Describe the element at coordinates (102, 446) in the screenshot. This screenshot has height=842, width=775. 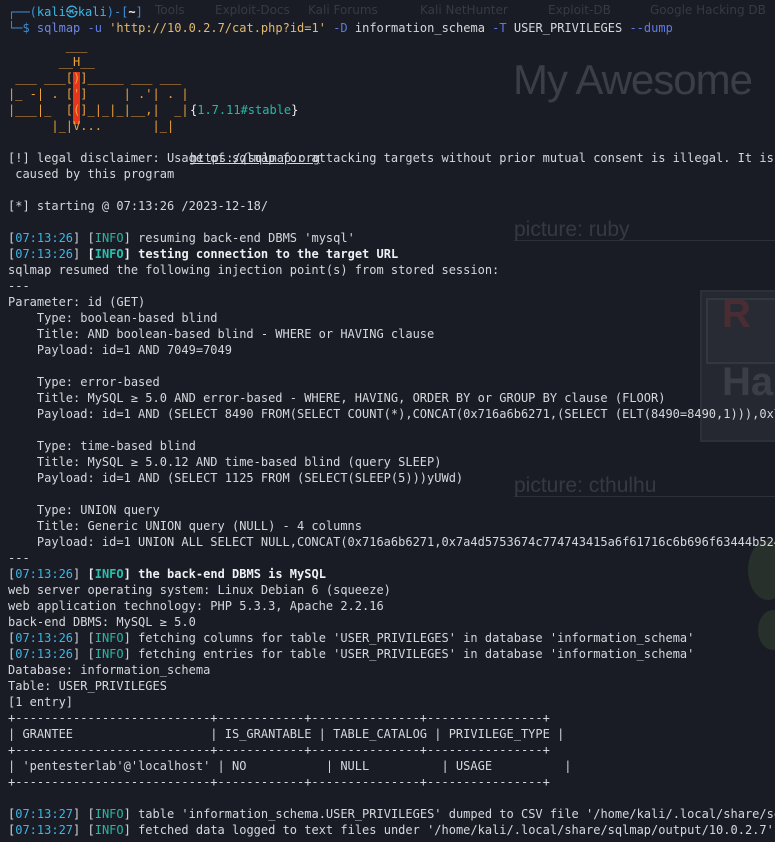
I see `injection-type: Type: time-based blind` at that location.